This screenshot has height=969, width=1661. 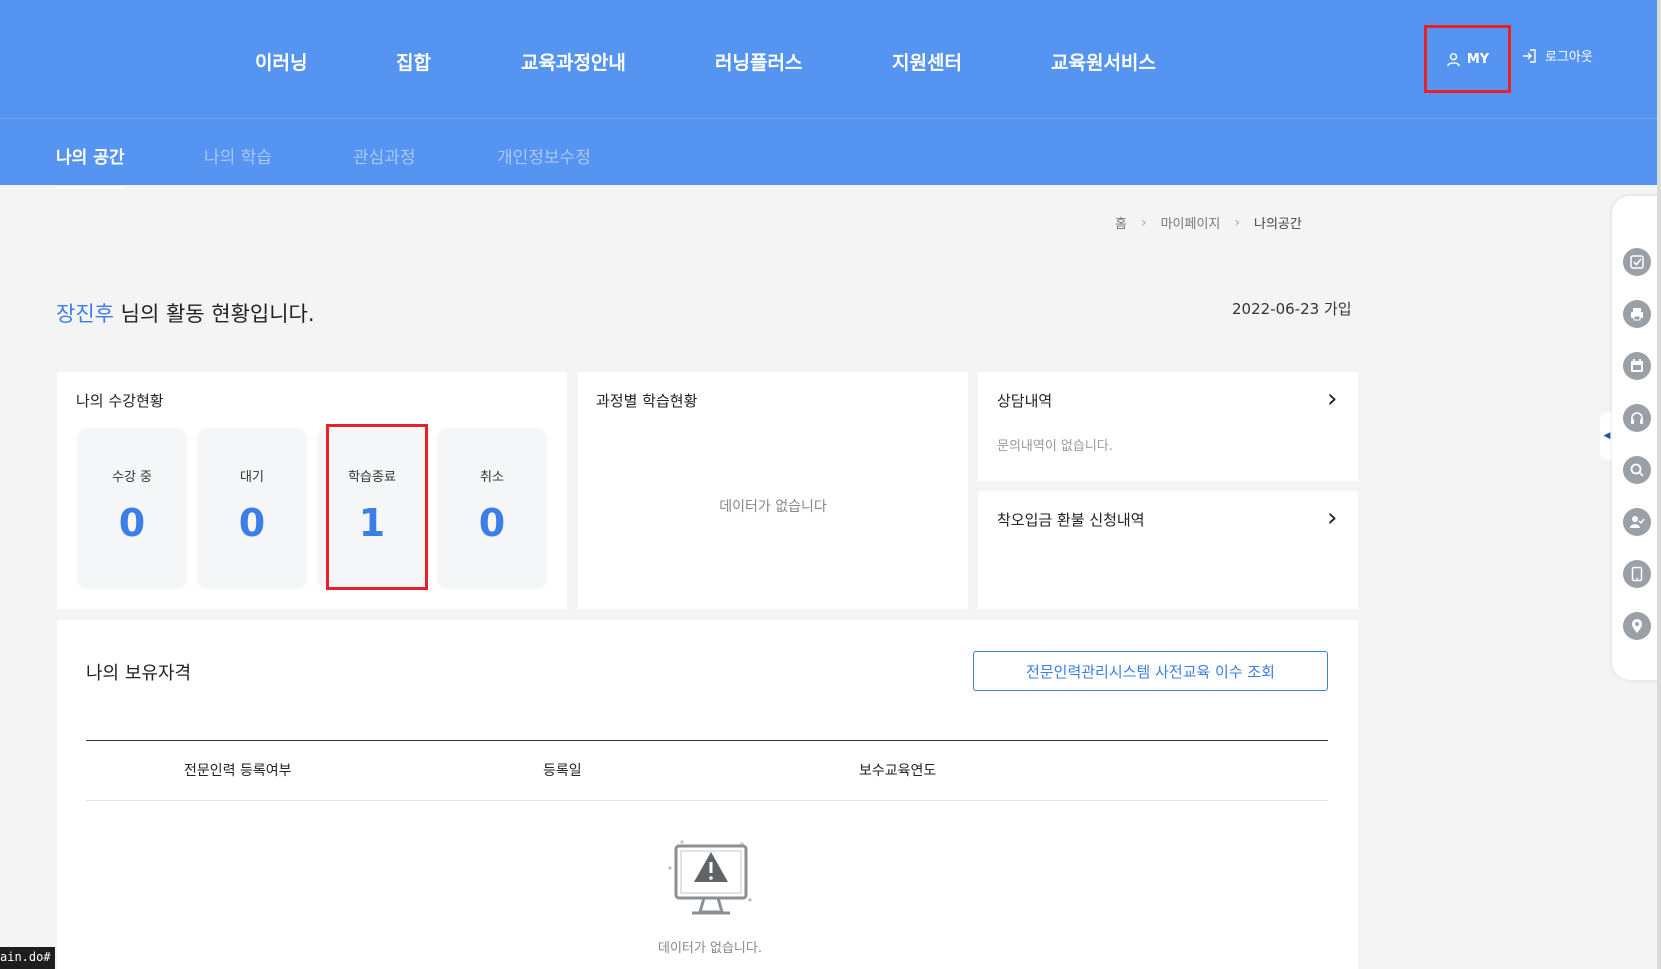 What do you see at coordinates (377, 507) in the screenshot?
I see `highlight-box-completed` at bounding box center [377, 507].